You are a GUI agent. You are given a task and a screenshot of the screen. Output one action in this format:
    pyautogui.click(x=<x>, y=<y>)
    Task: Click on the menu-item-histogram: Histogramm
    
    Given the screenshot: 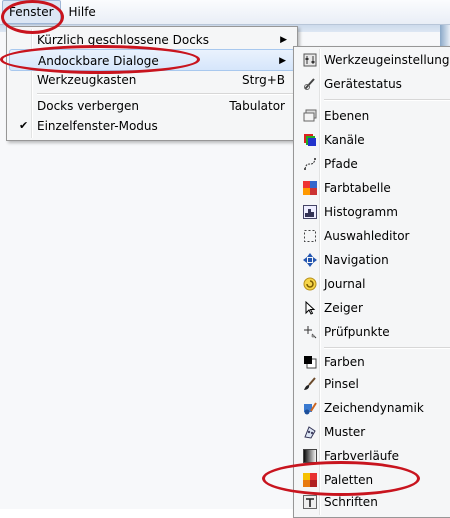 What is the action you would take?
    pyautogui.click(x=373, y=212)
    